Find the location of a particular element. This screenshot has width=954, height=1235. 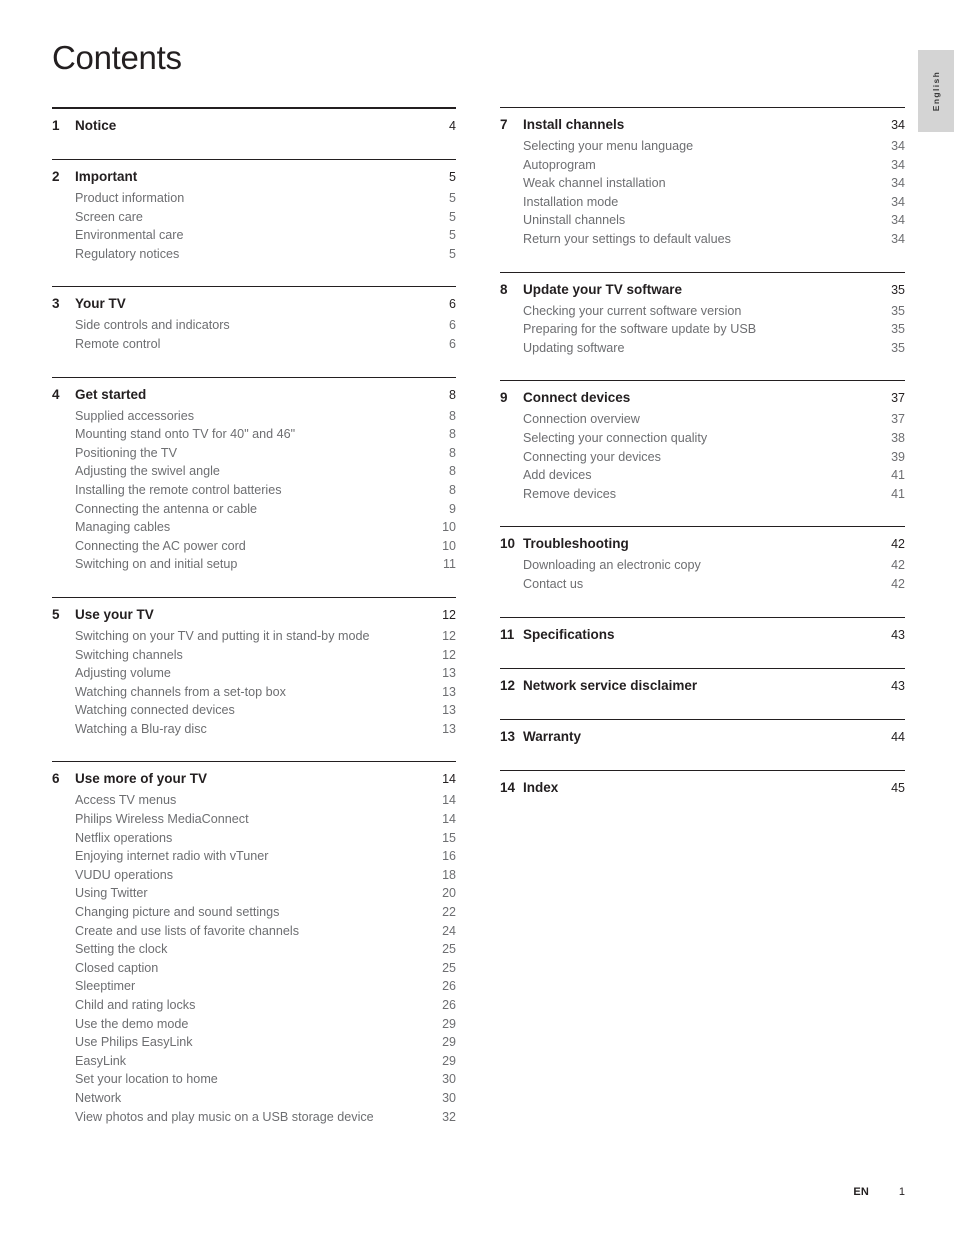

toc-subitem-row: Connecting your devices 39 is located at coordinates (702, 457).